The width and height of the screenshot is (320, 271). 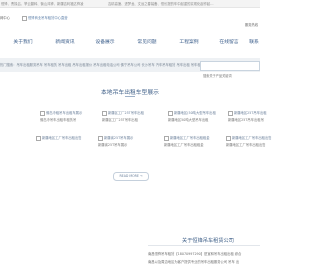 What do you see at coordinates (195, 254) in the screenshot?
I see `about-line: 南昌恒锋吊车租赁【18070997290】是宣和吊车出租出租 综合` at bounding box center [195, 254].